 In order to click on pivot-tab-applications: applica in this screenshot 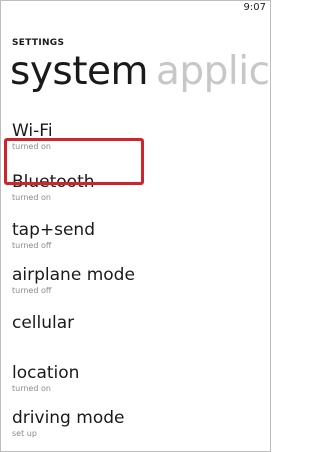, I will do `click(213, 71)`.